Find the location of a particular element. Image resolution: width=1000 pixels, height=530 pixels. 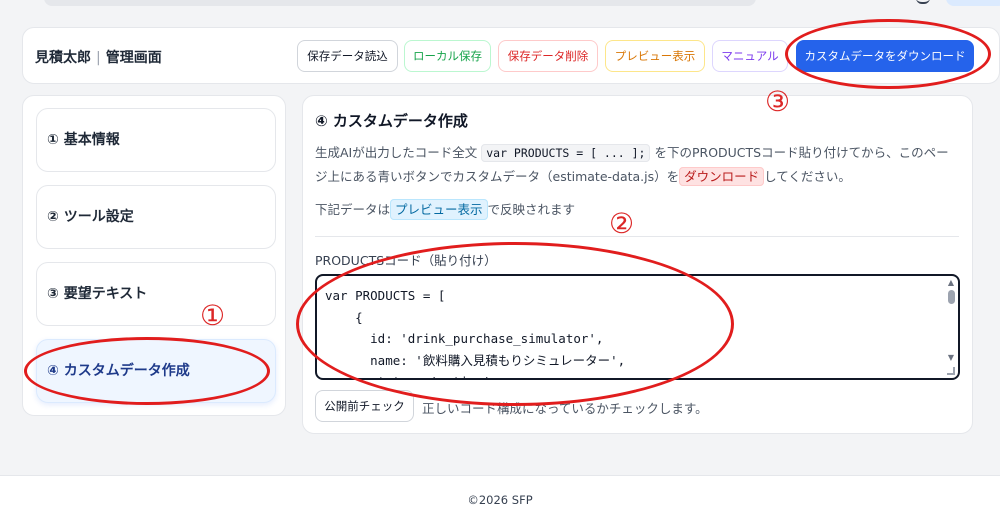

desc-part-1: 生成AIが出力したコード全文 is located at coordinates (396, 152).